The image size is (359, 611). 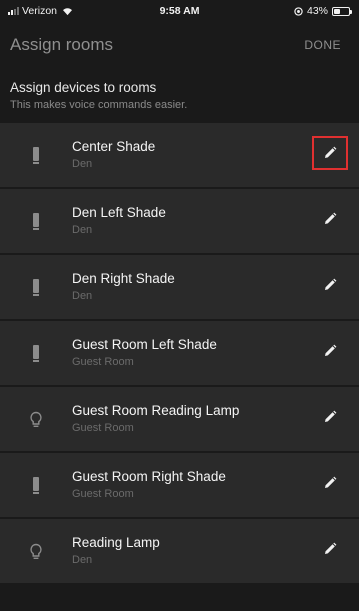 I want to click on device-name: Reading Lamp, so click(x=116, y=542).